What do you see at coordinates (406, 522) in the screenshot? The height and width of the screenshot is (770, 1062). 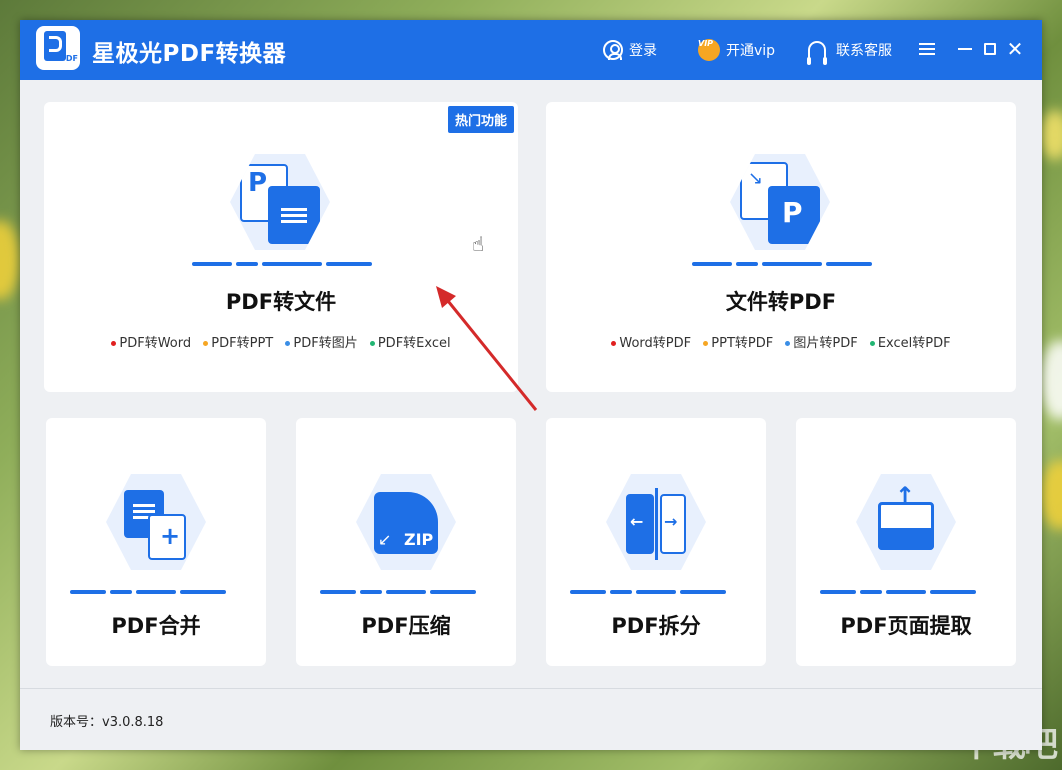 I see `zip-icon: ZIP ↙` at bounding box center [406, 522].